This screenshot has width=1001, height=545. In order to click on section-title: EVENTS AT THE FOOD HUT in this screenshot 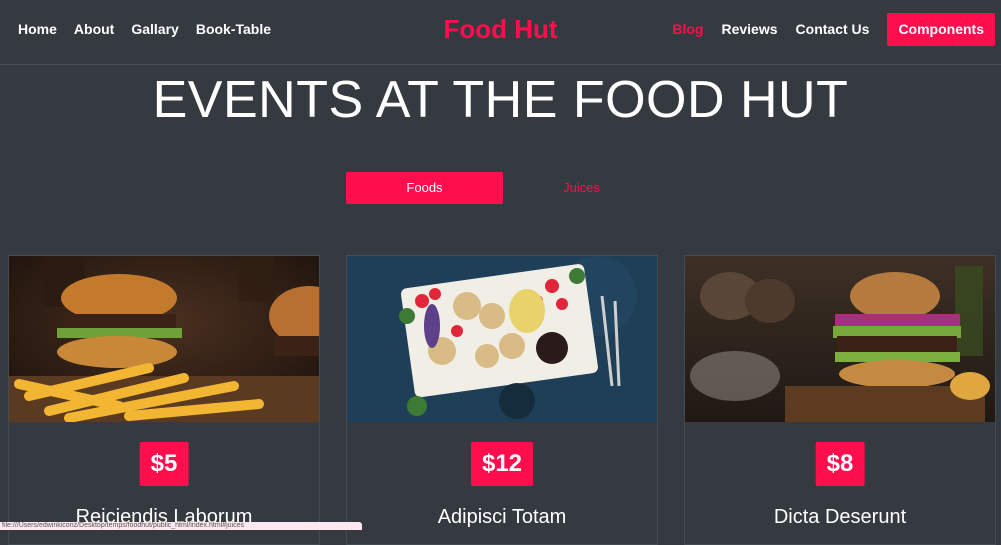, I will do `click(500, 100)`.